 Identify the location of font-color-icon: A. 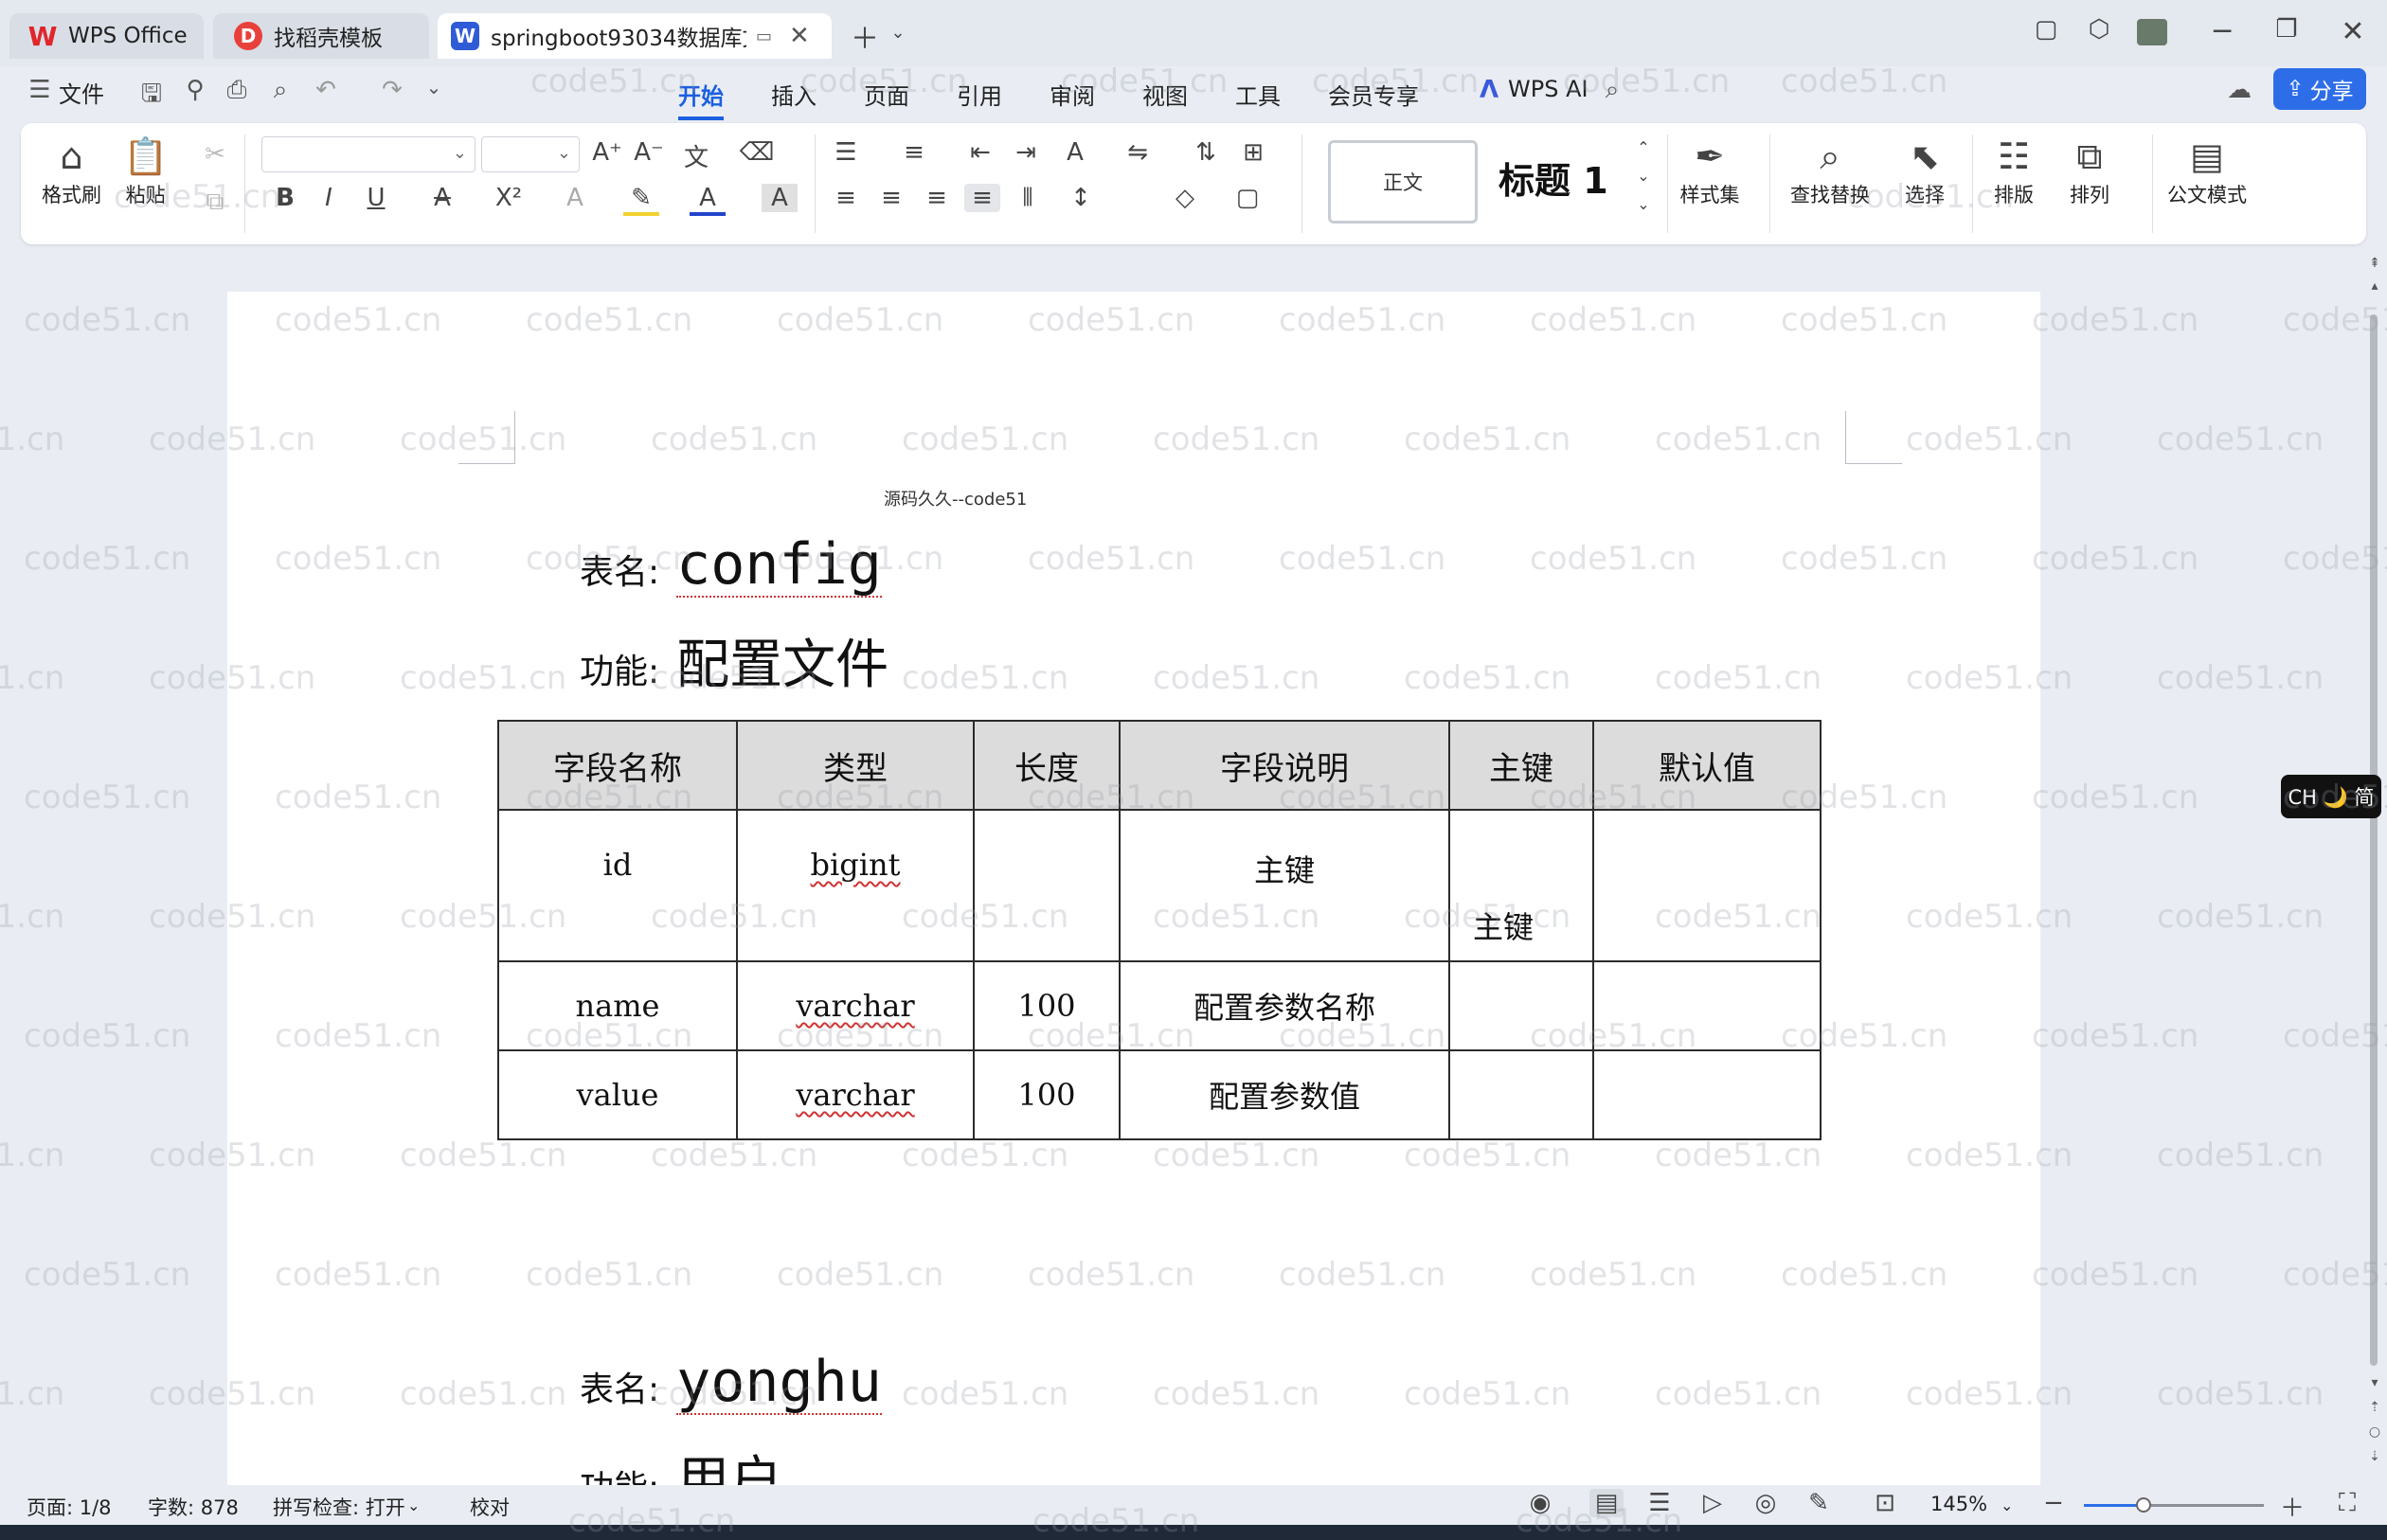
(708, 200).